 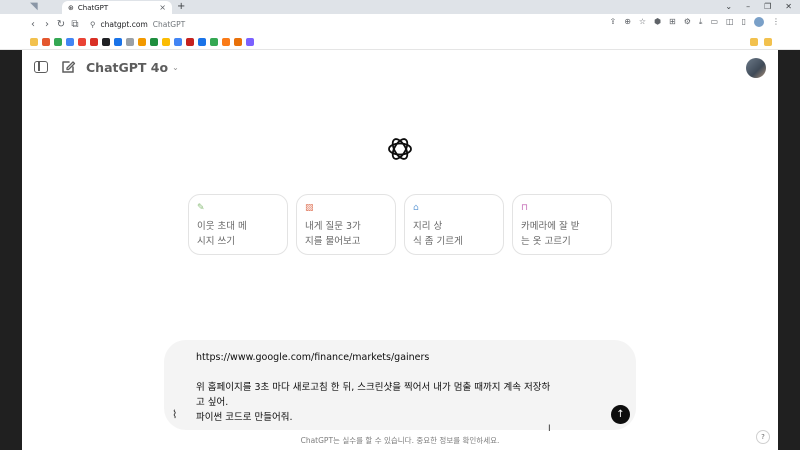 I want to click on avatar, so click(x=756, y=68).